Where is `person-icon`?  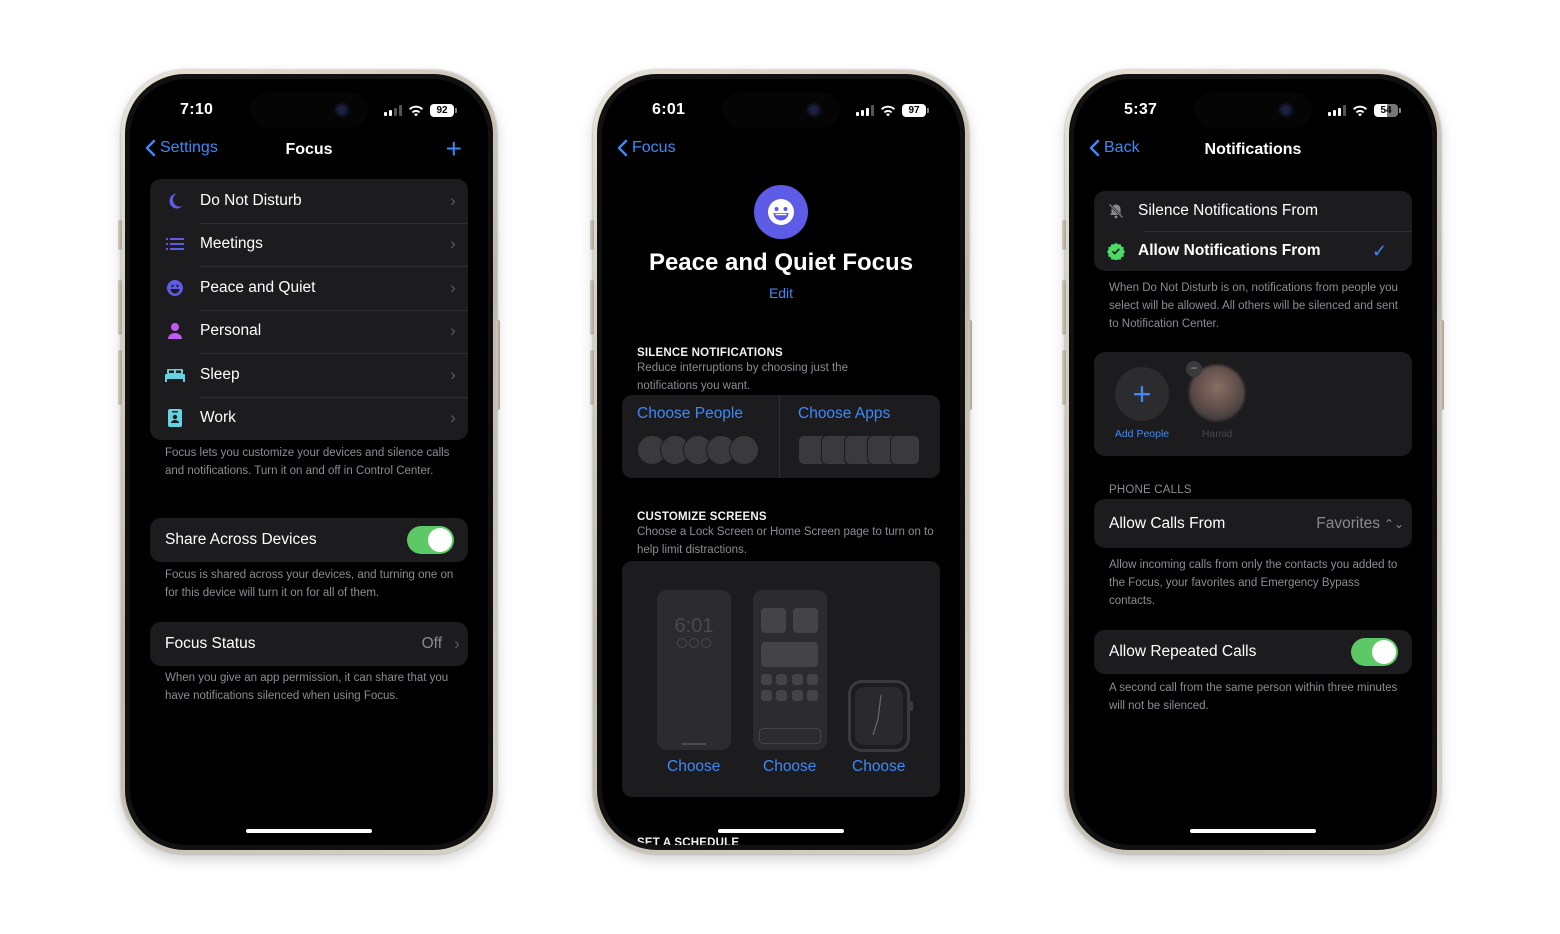 person-icon is located at coordinates (175, 331).